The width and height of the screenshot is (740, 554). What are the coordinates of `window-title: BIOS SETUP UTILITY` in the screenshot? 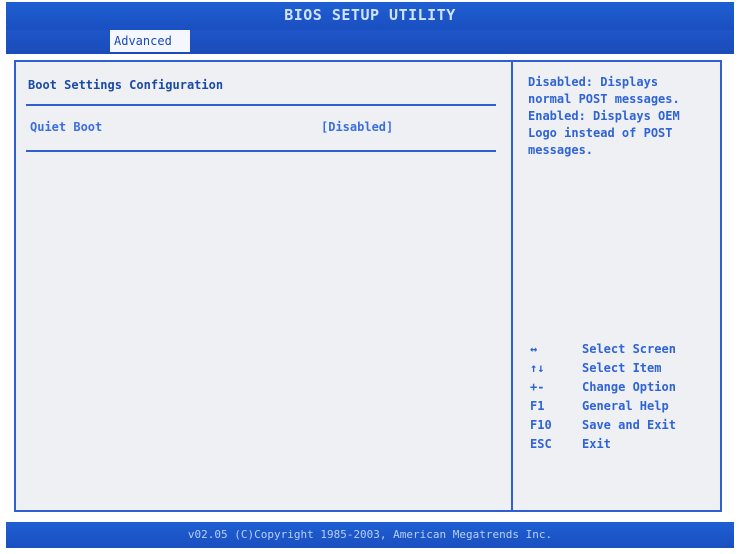 It's located at (370, 15).